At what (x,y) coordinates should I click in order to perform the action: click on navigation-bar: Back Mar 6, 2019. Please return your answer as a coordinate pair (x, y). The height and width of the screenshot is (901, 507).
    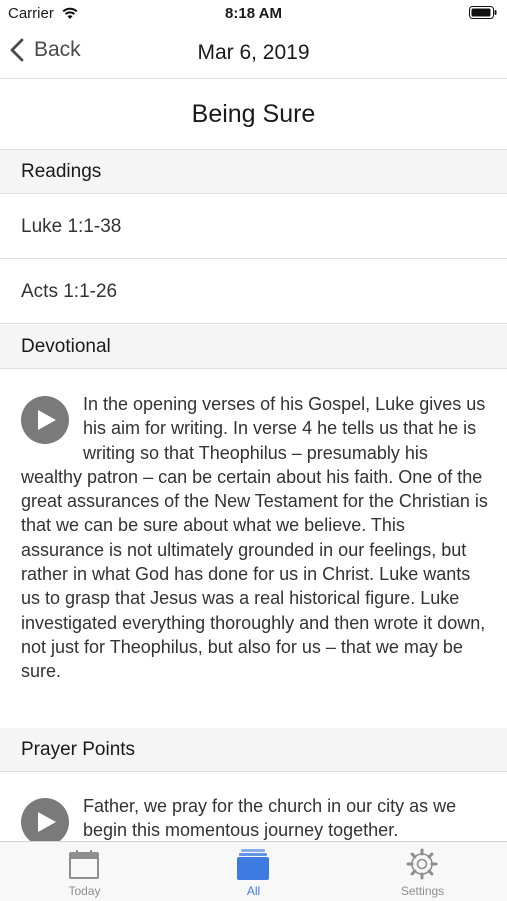
    Looking at the image, I should click on (253, 53).